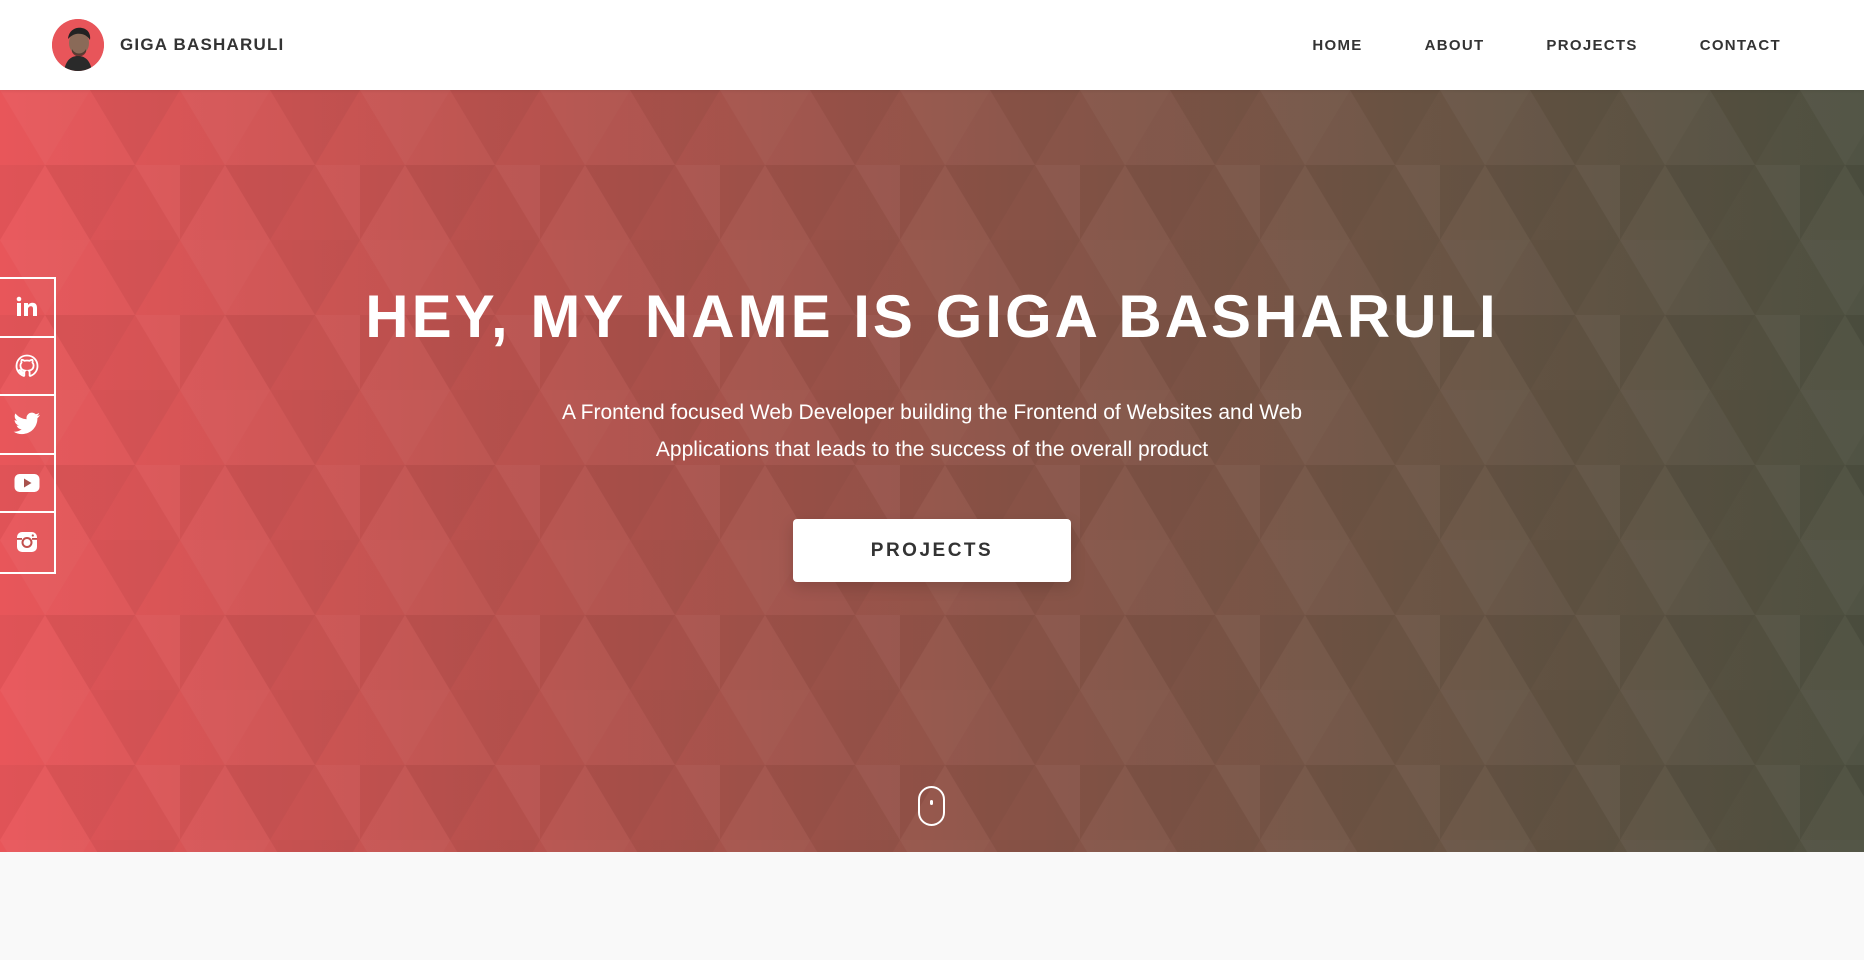 This screenshot has width=1864, height=960. Describe the element at coordinates (202, 44) in the screenshot. I see `brand-name: GIGA BASHARULI` at that location.